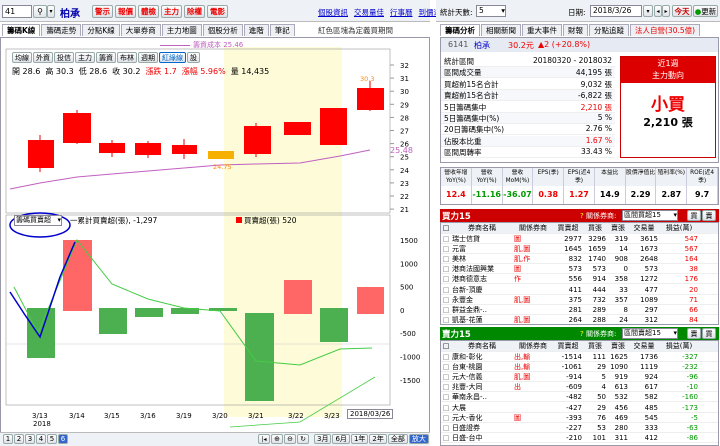 This screenshot has width=720, height=446. I want to click on indicator-8: 設, so click(193, 57).